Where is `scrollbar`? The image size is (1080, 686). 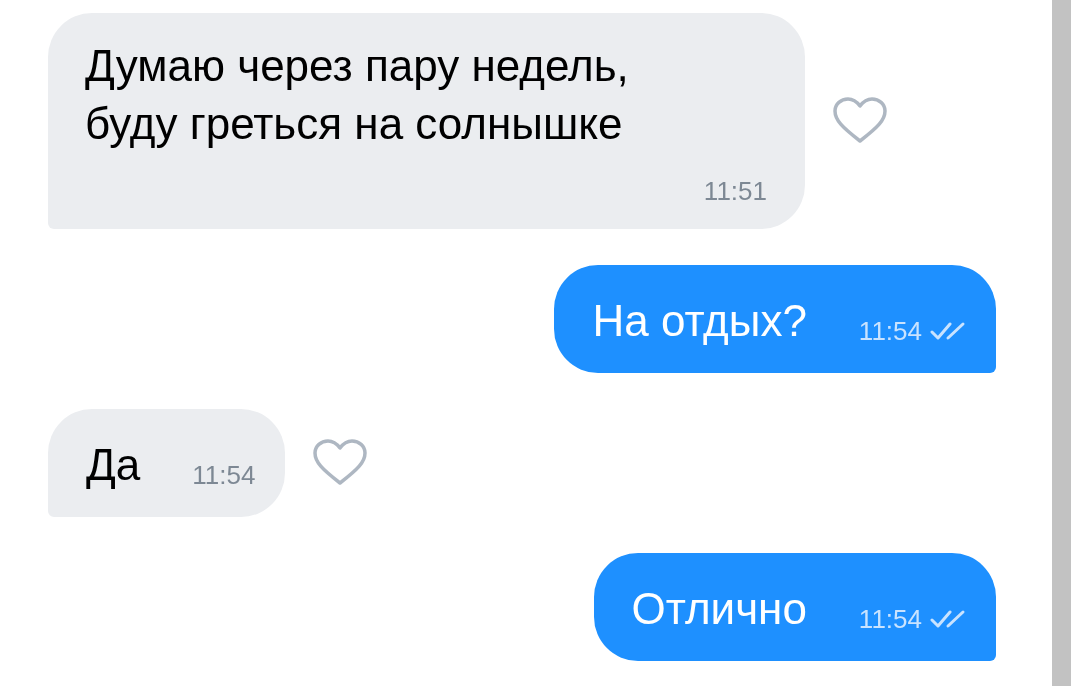 scrollbar is located at coordinates (1061, 343).